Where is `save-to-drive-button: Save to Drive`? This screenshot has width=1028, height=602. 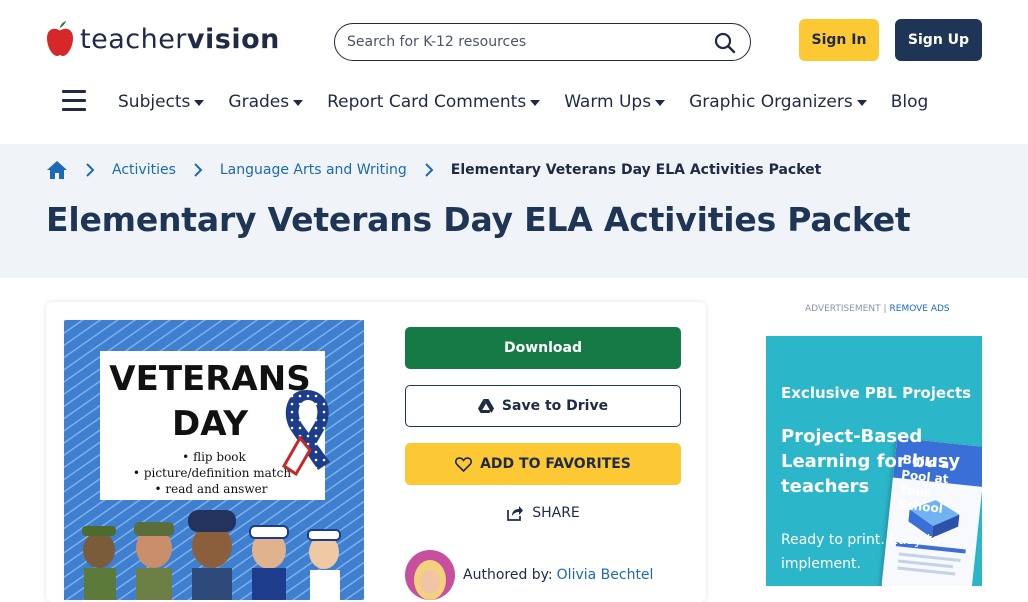 save-to-drive-button: Save to Drive is located at coordinates (543, 406).